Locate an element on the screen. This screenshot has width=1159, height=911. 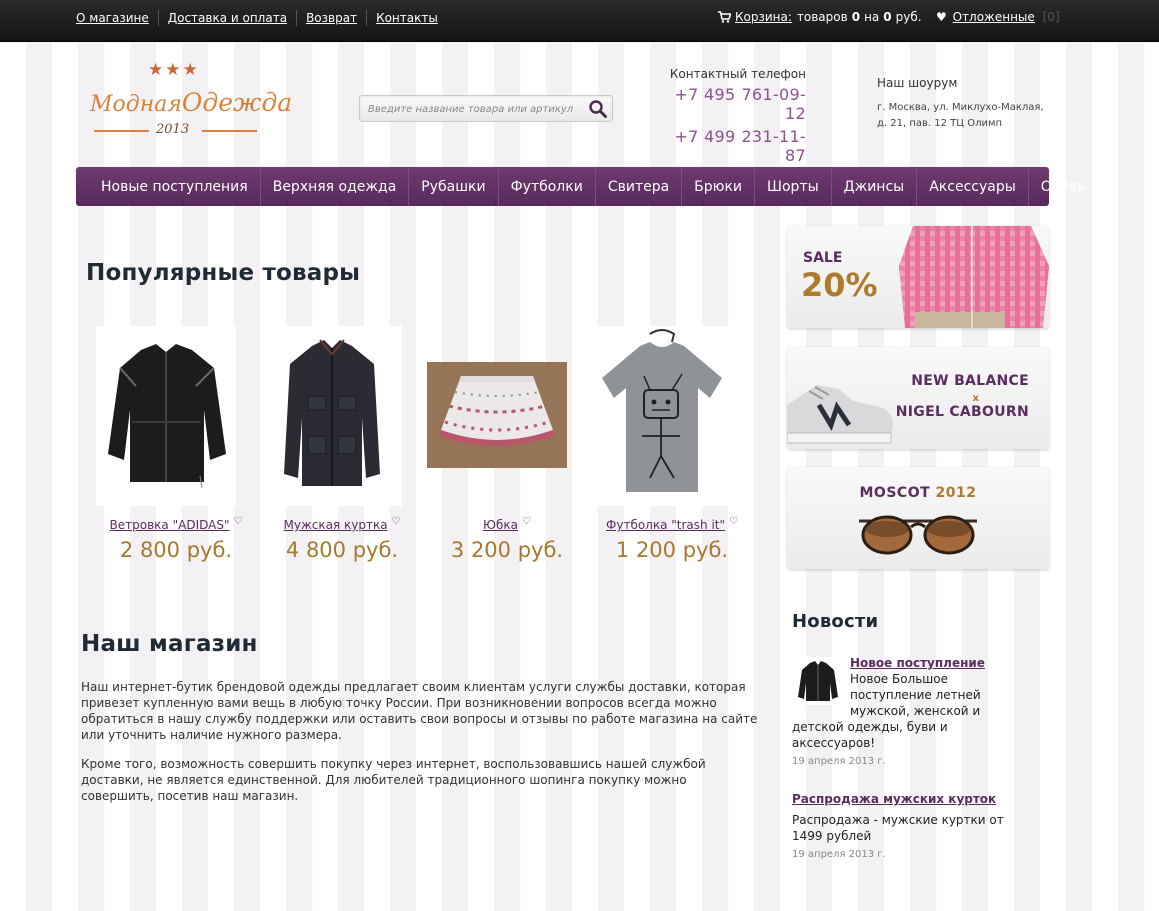
nav-new-arrivals: Новые поступления is located at coordinates (174, 187).